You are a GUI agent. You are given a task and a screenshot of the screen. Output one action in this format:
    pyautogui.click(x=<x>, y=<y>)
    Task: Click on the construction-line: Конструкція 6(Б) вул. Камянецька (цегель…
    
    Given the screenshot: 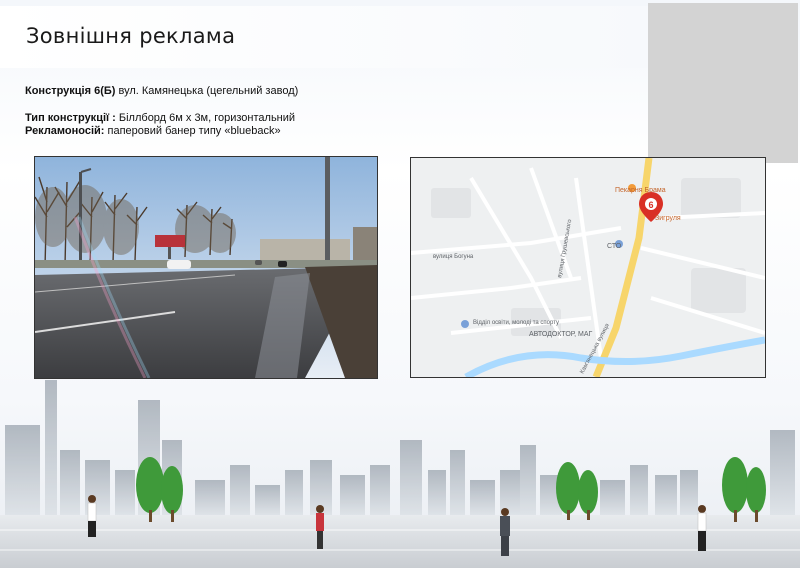 What is the action you would take?
    pyautogui.click(x=161, y=91)
    